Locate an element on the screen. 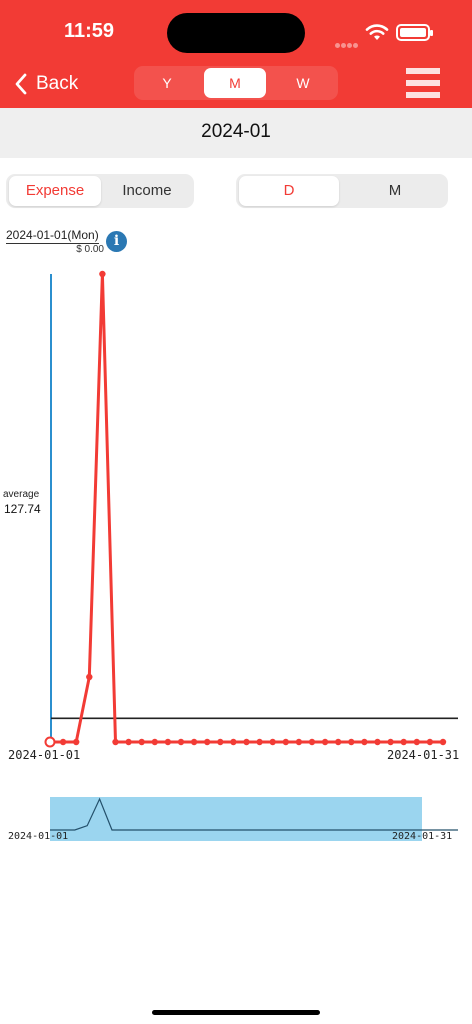 Image resolution: width=472 pixels, height=1024 pixels. navigator-selection is located at coordinates (236, 819).